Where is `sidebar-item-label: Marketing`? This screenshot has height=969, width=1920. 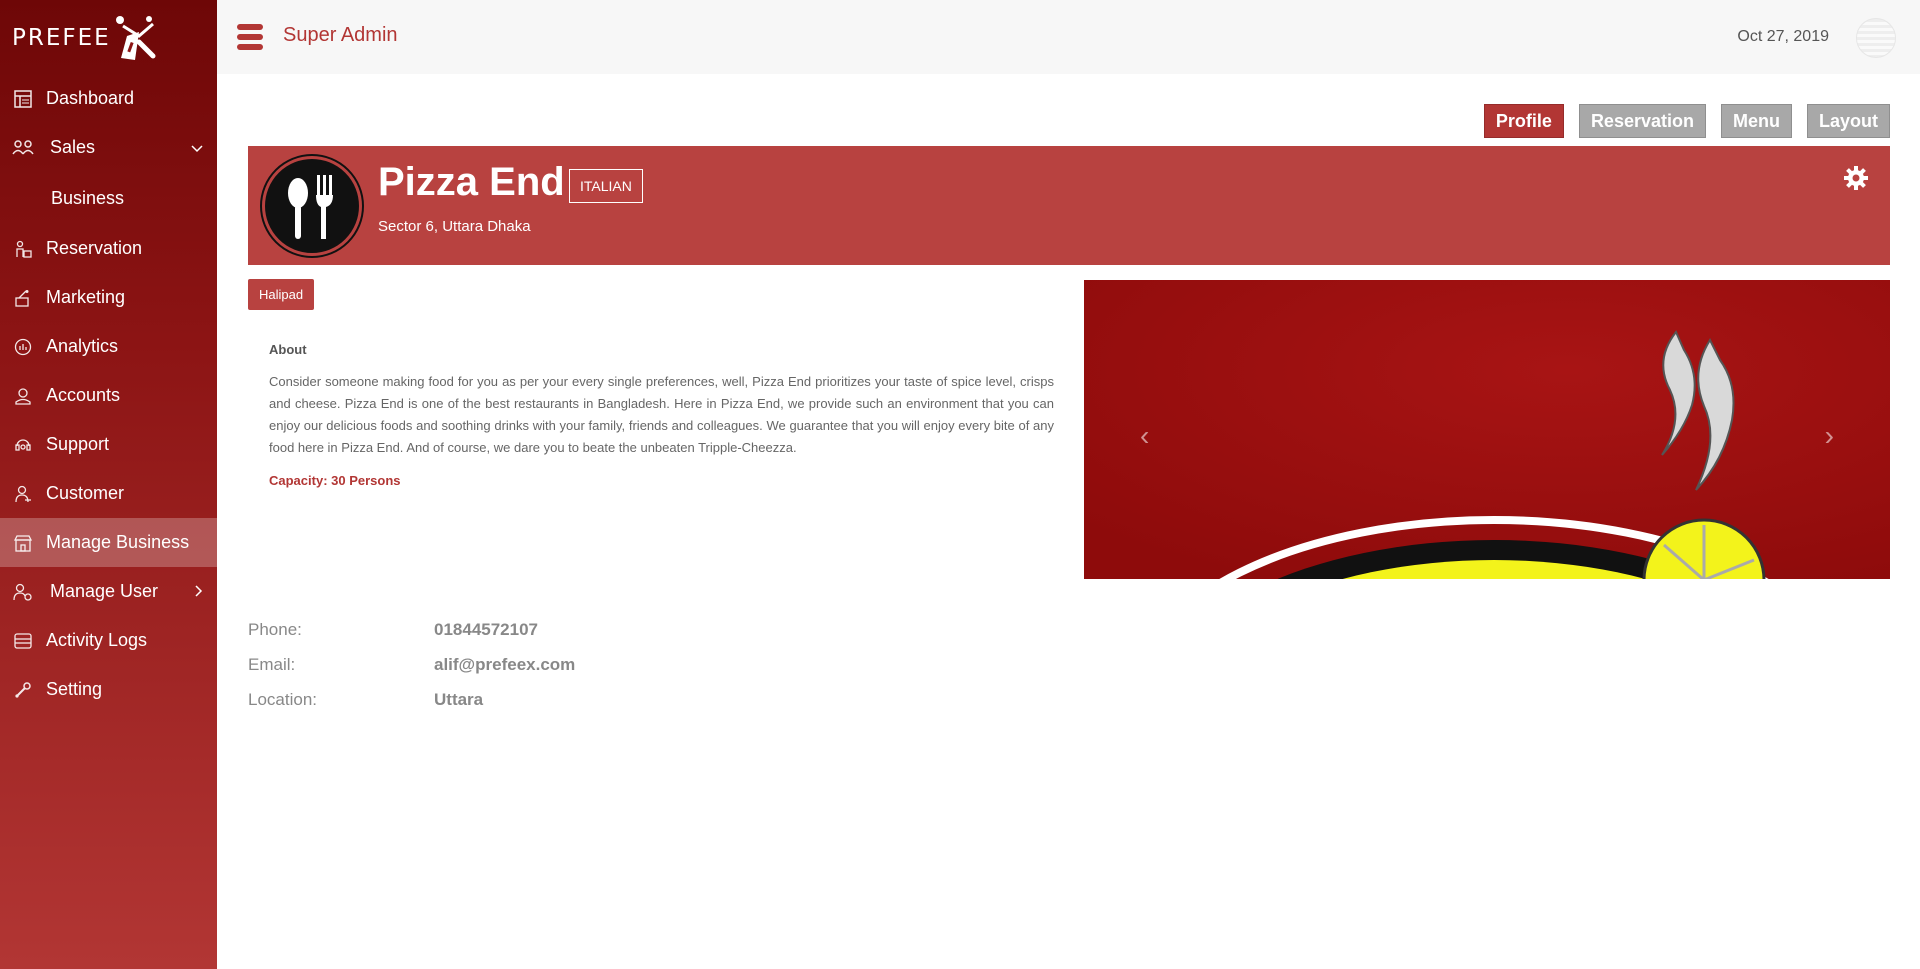
sidebar-item-label: Marketing is located at coordinates (86, 297).